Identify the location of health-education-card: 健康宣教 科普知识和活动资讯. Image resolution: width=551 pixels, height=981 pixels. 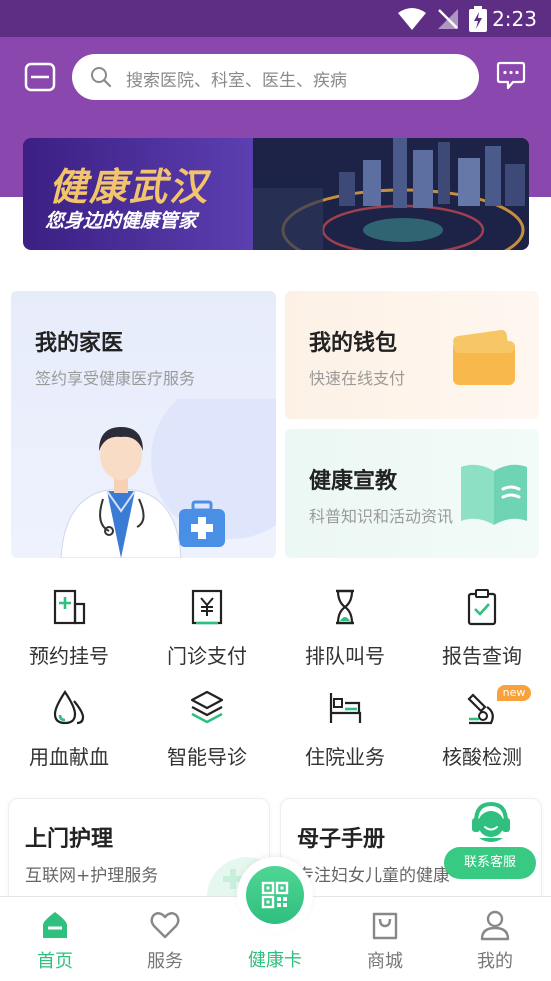
(412, 493).